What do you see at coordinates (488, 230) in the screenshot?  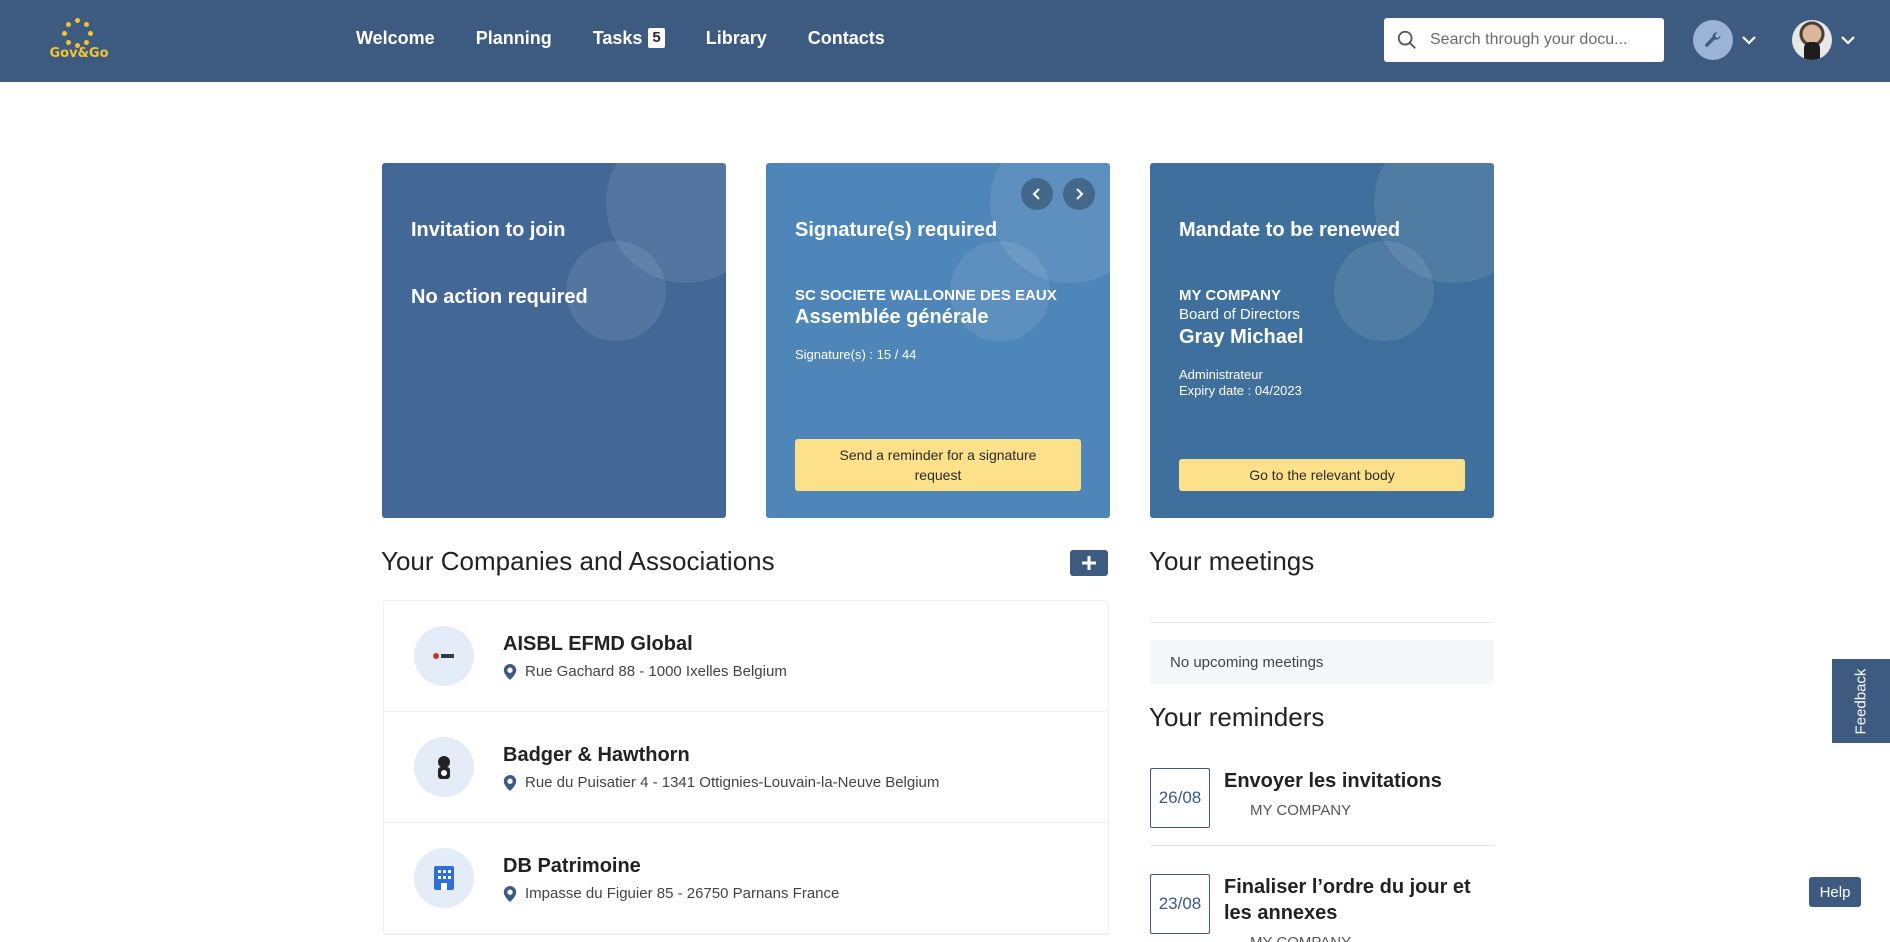 I see `card-title: Invitation to join` at bounding box center [488, 230].